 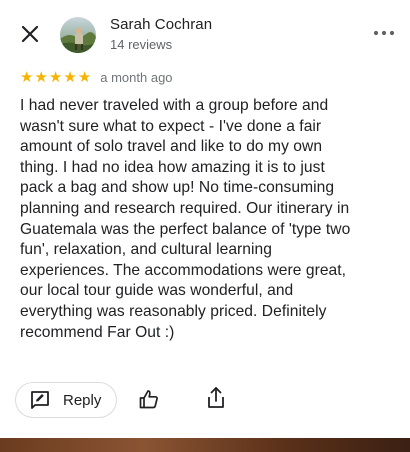 What do you see at coordinates (97, 332) in the screenshot?
I see `review-line: recommend Far Out :)` at bounding box center [97, 332].